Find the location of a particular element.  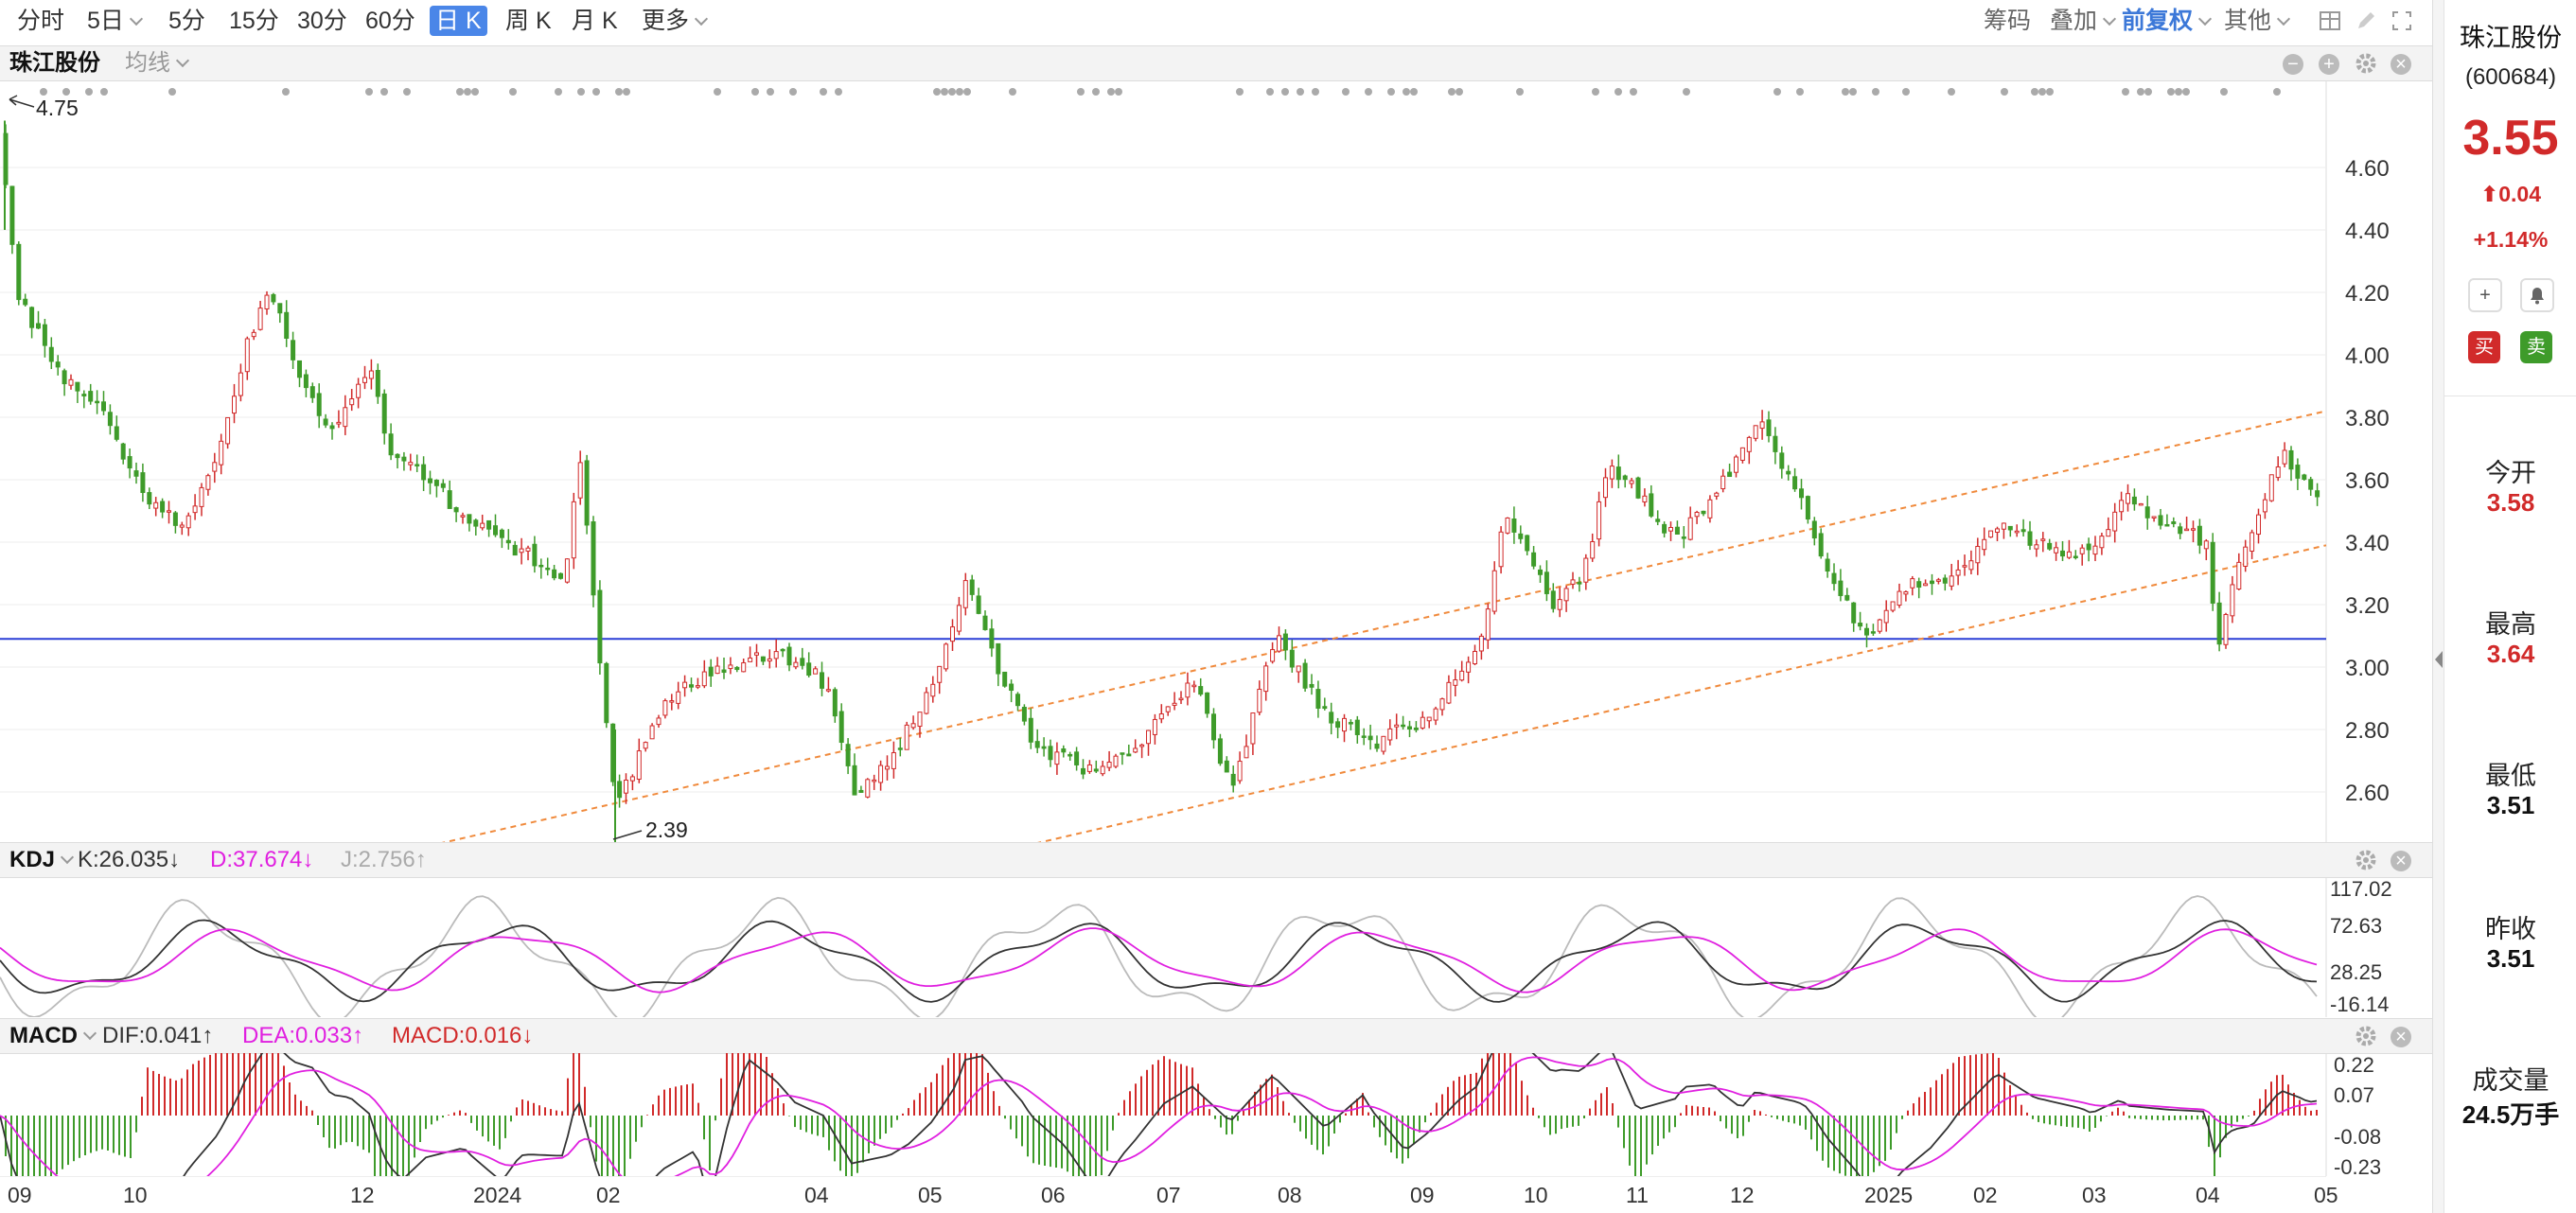

sell-button: 卖 is located at coordinates (2536, 347).